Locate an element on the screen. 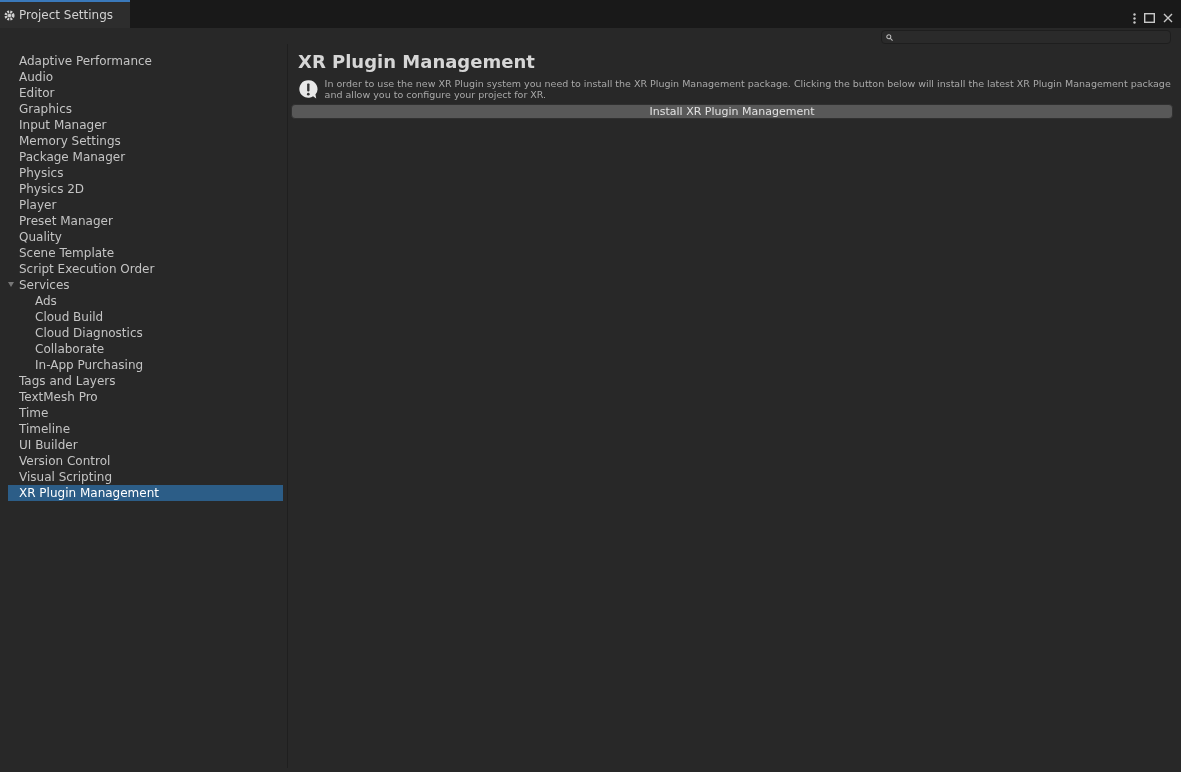 The width and height of the screenshot is (1181, 772). sidebar-item: Quality is located at coordinates (145, 237).